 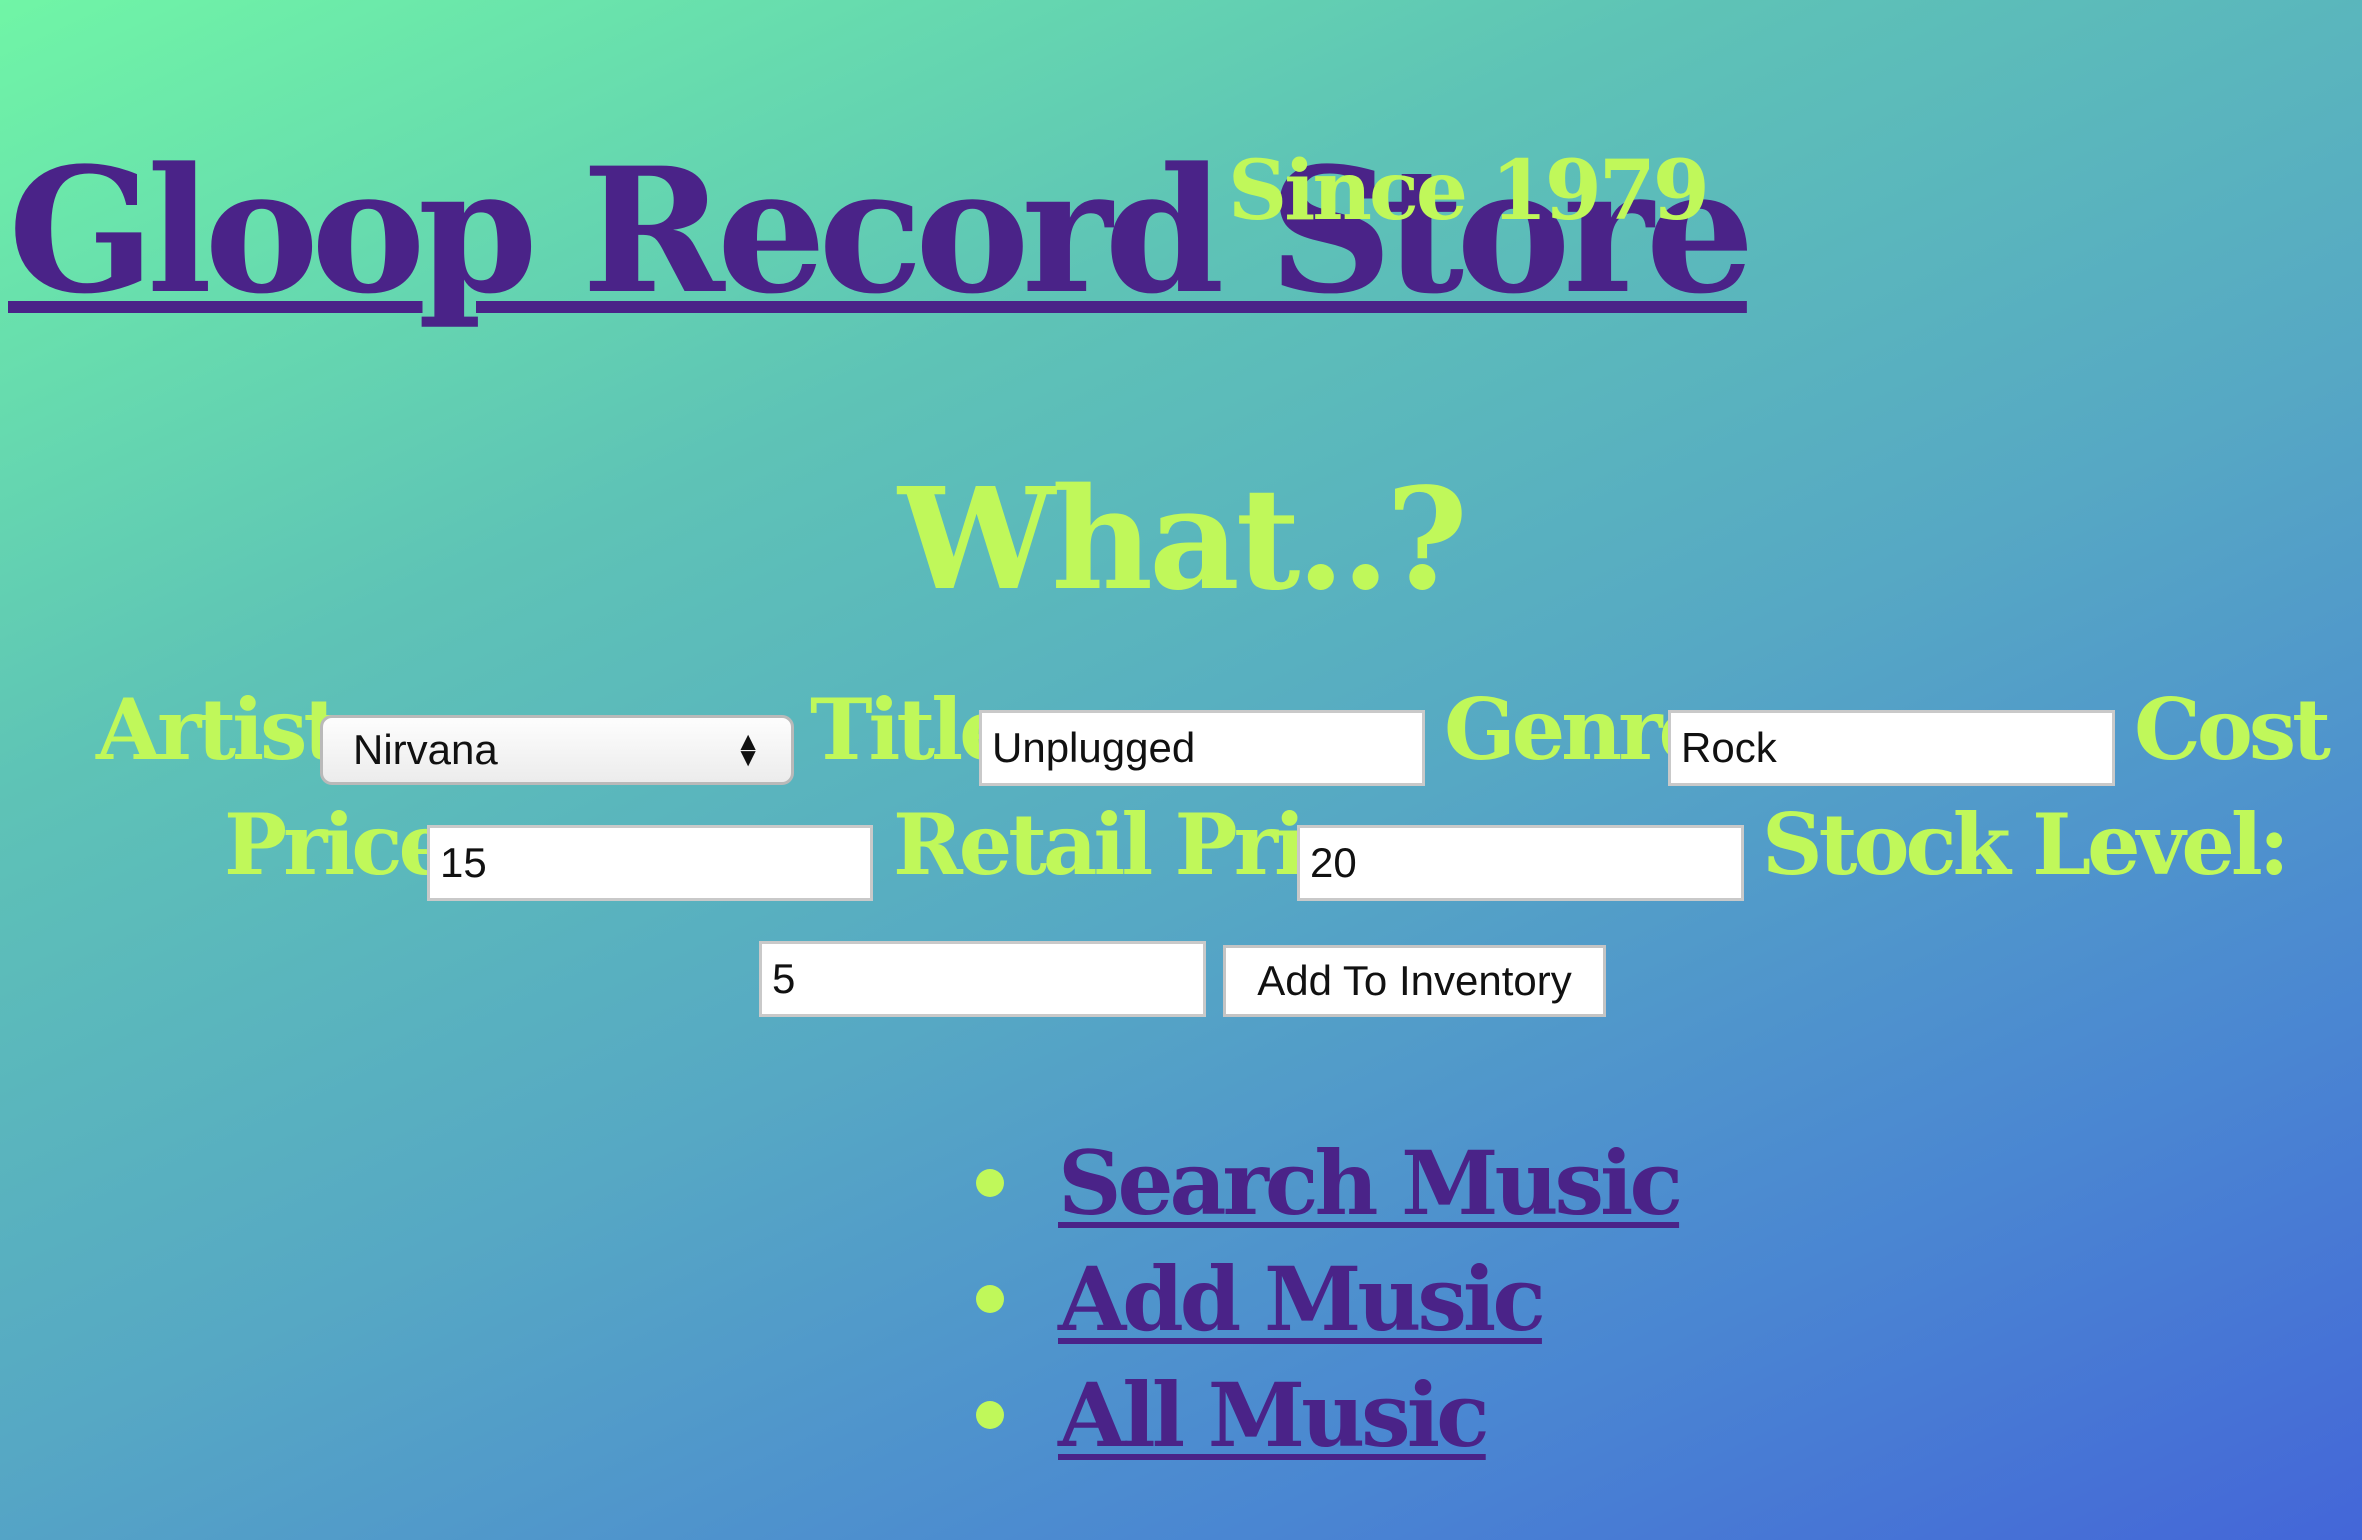 What do you see at coordinates (425, 749) in the screenshot?
I see `artist-select-value: Nirvana` at bounding box center [425, 749].